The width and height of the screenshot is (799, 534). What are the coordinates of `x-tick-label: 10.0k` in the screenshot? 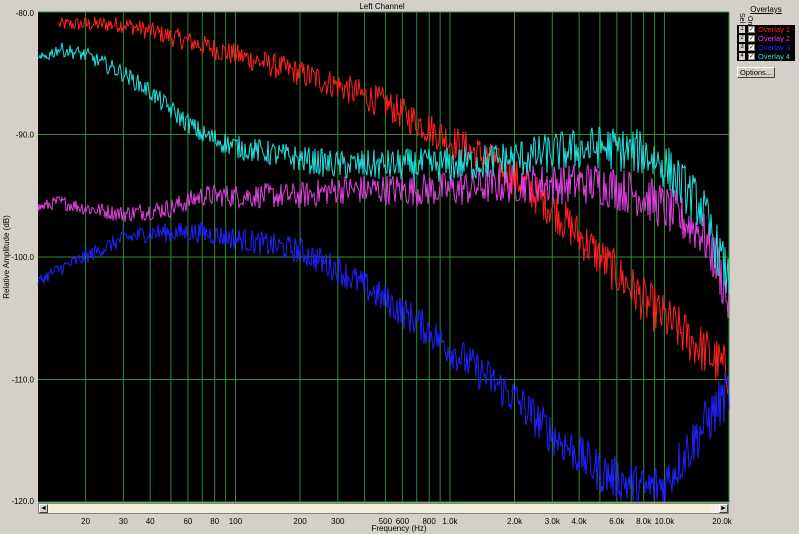 It's located at (665, 521).